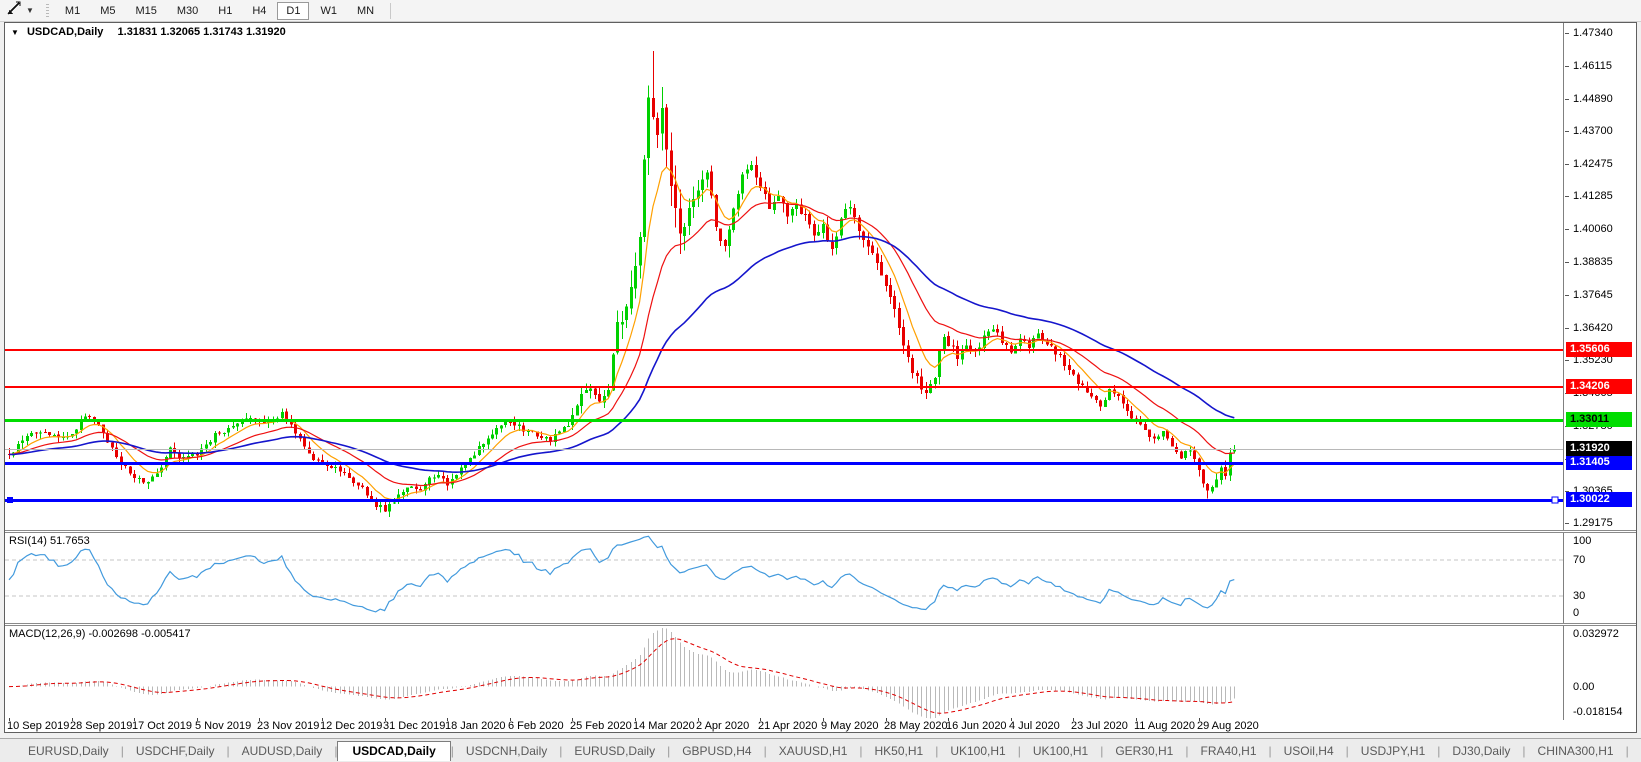 Image resolution: width=1641 pixels, height=762 pixels. I want to click on chart-tab-3-usdcad-daily: USDCAD,Daily, so click(394, 750).